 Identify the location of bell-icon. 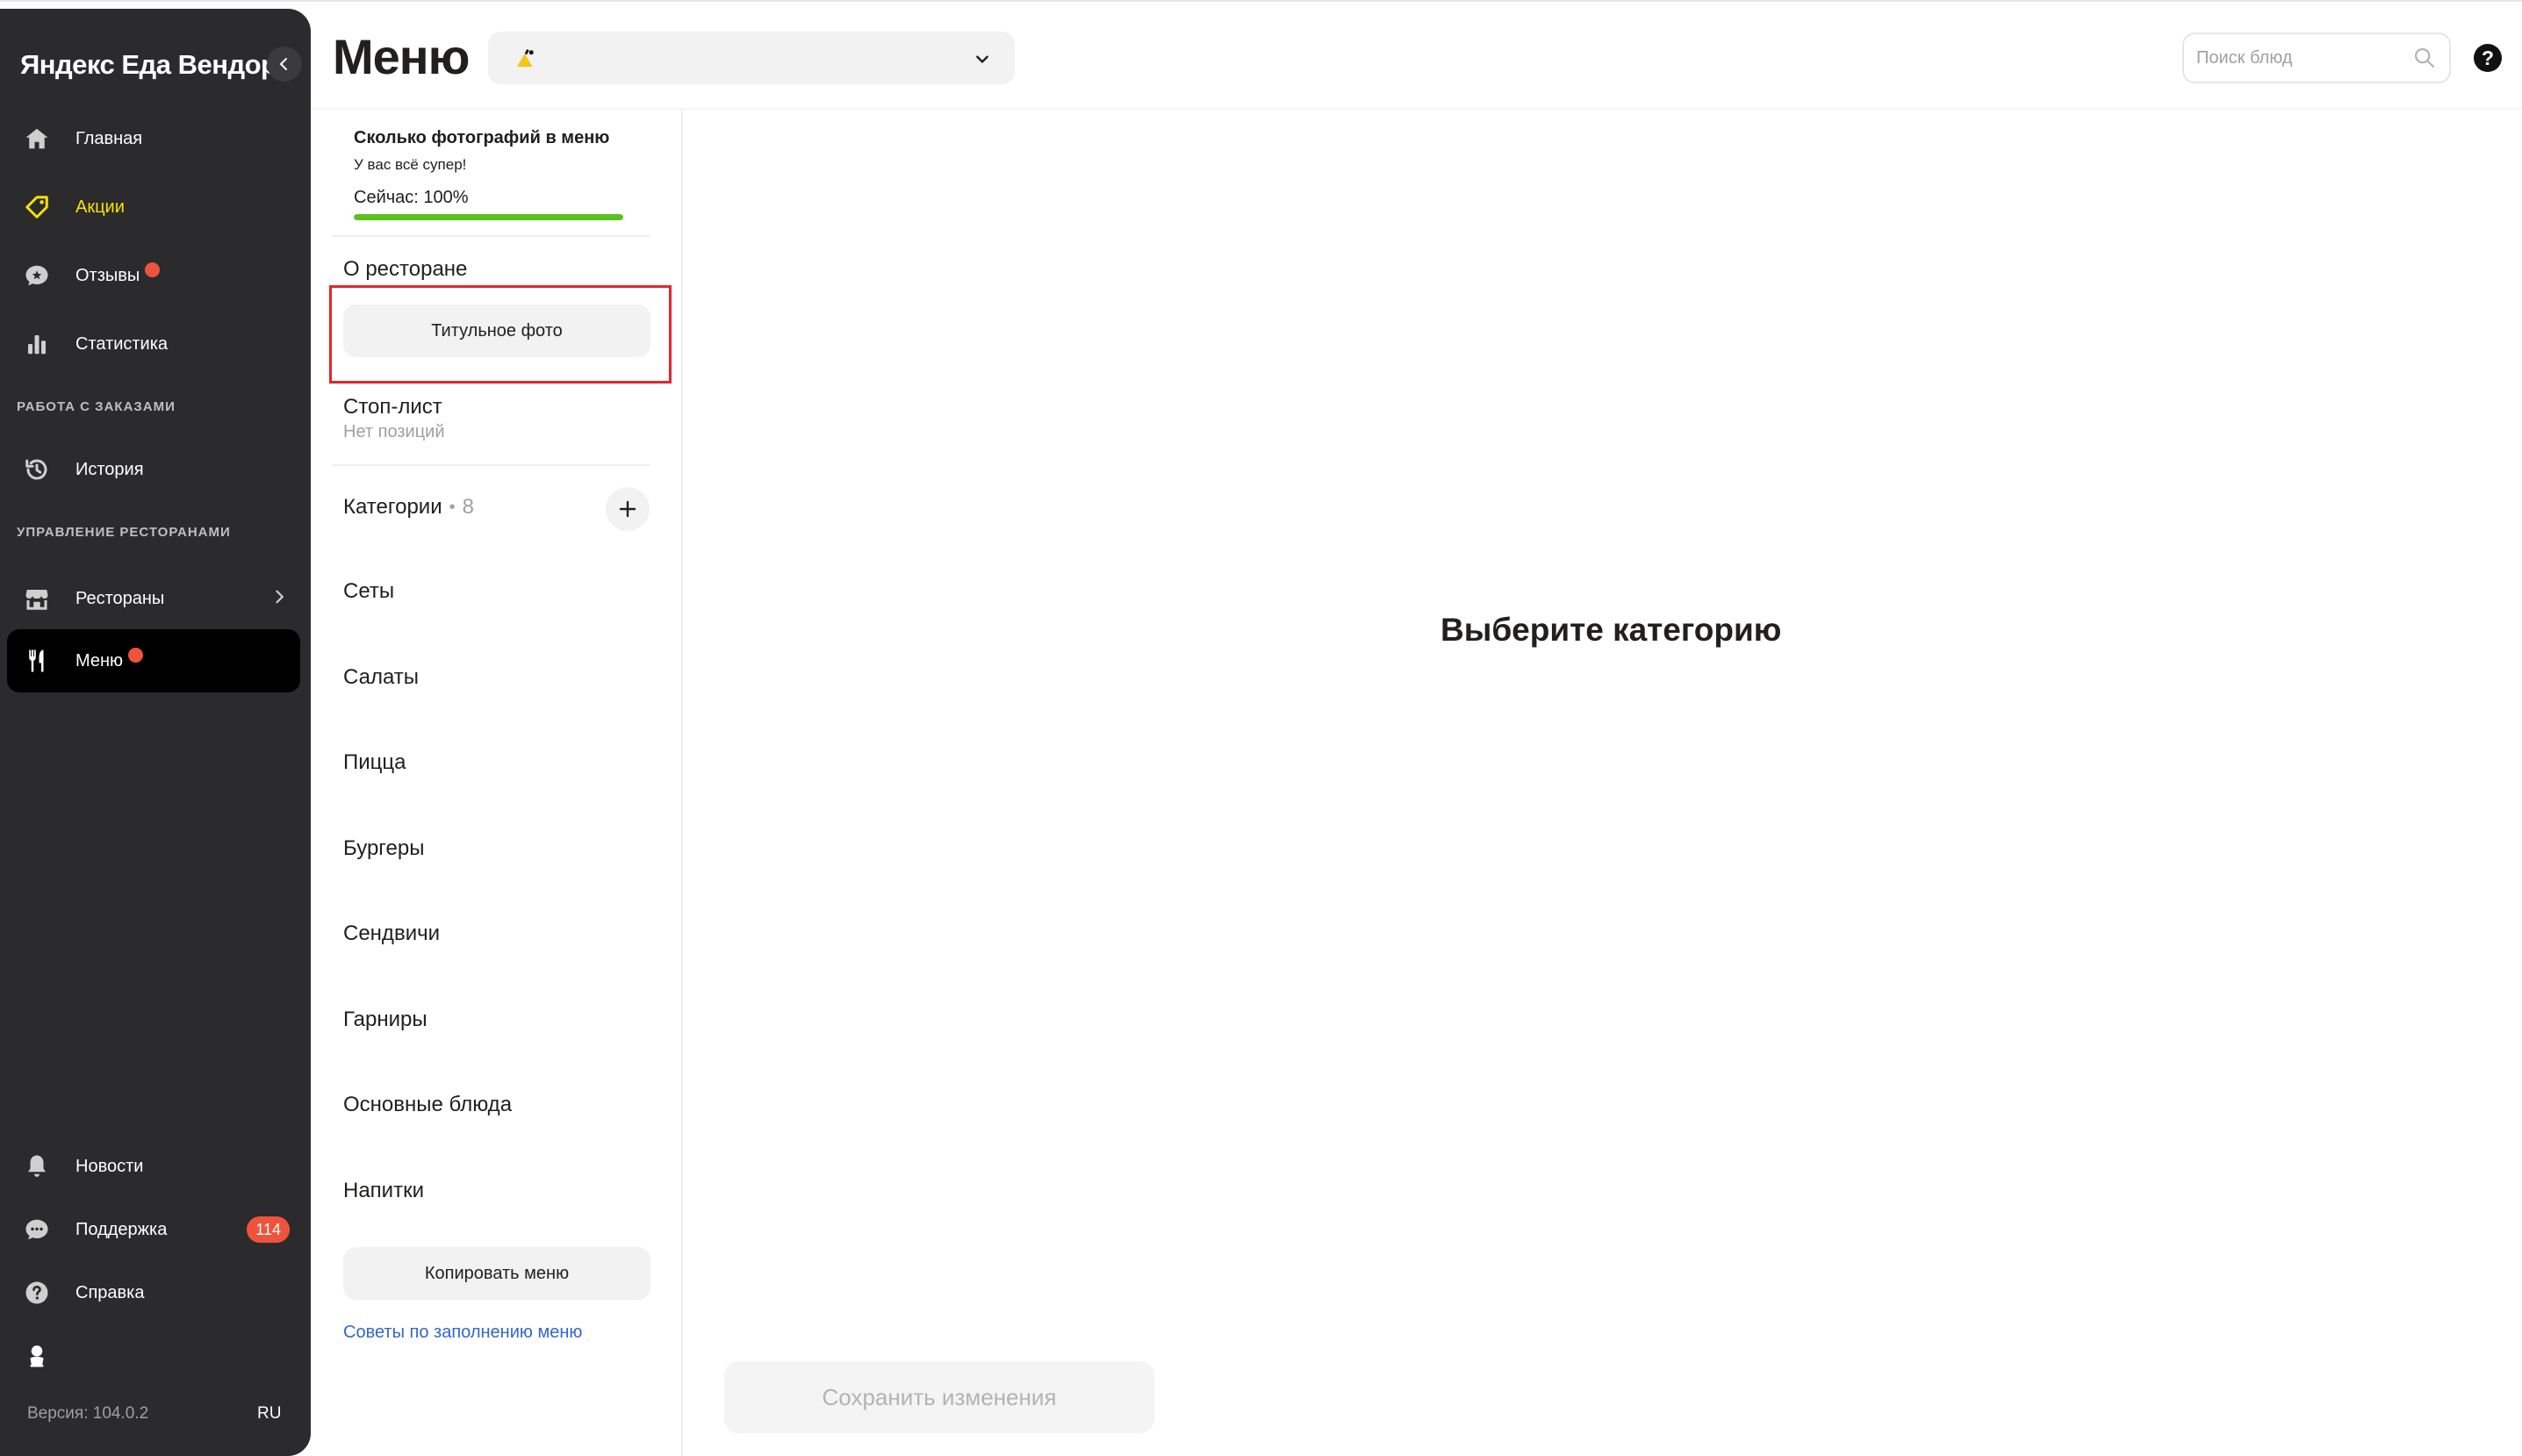
(36, 1167).